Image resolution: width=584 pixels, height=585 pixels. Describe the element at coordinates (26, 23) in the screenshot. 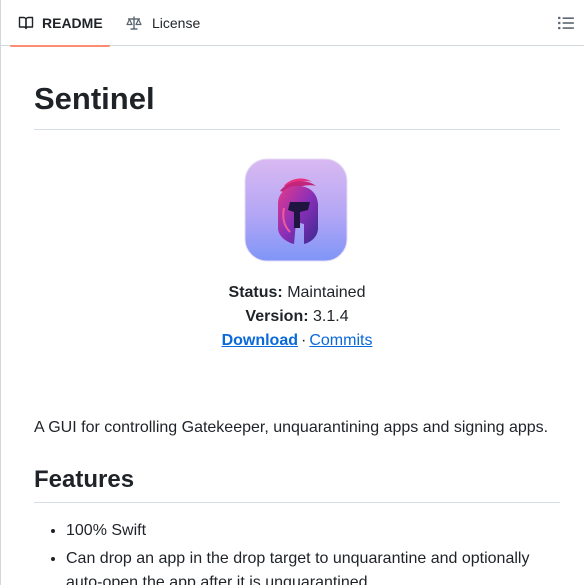

I see `book-icon` at that location.